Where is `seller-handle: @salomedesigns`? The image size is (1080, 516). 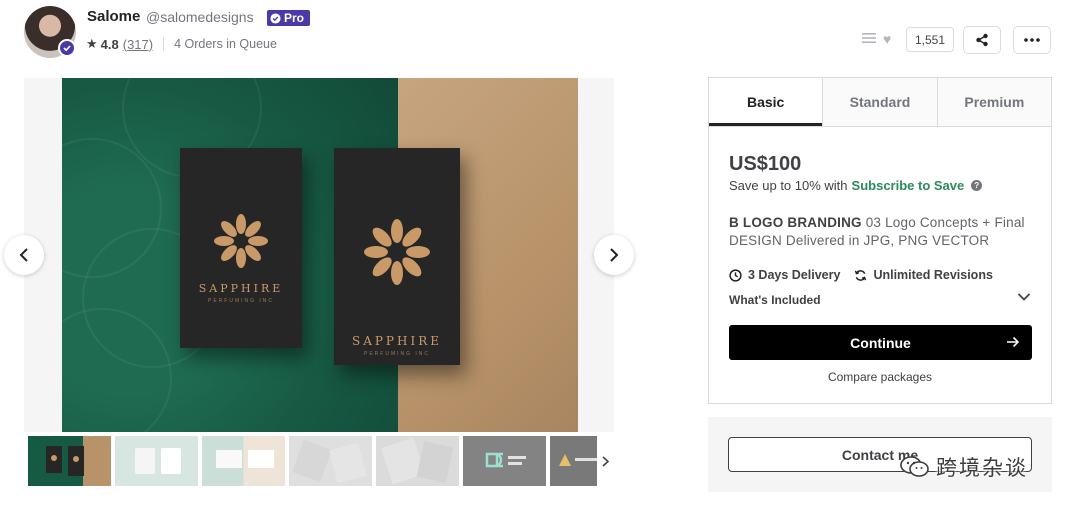
seller-handle: @salomedesigns is located at coordinates (200, 17).